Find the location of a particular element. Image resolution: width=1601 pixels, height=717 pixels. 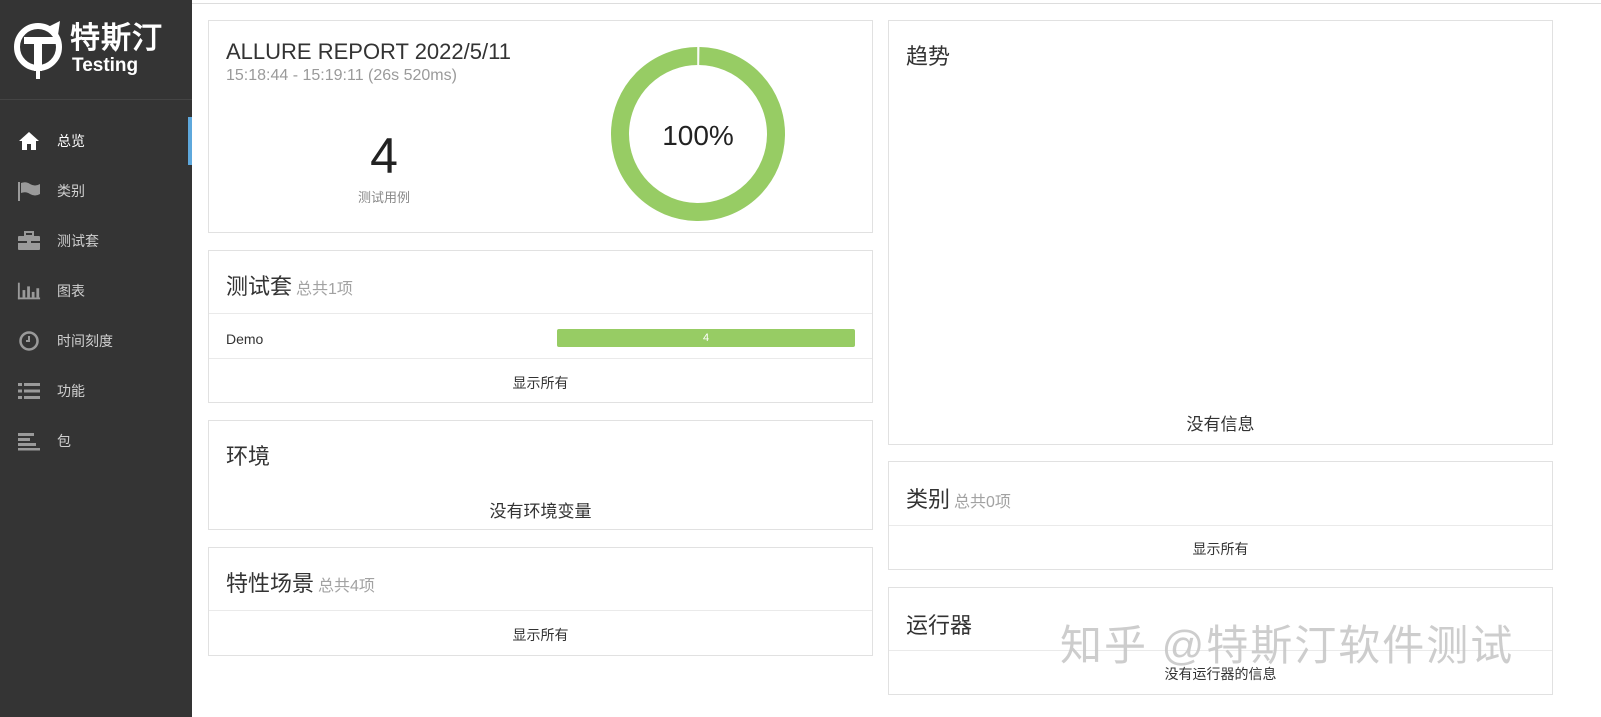

features-total: 总共4项 is located at coordinates (346, 586).